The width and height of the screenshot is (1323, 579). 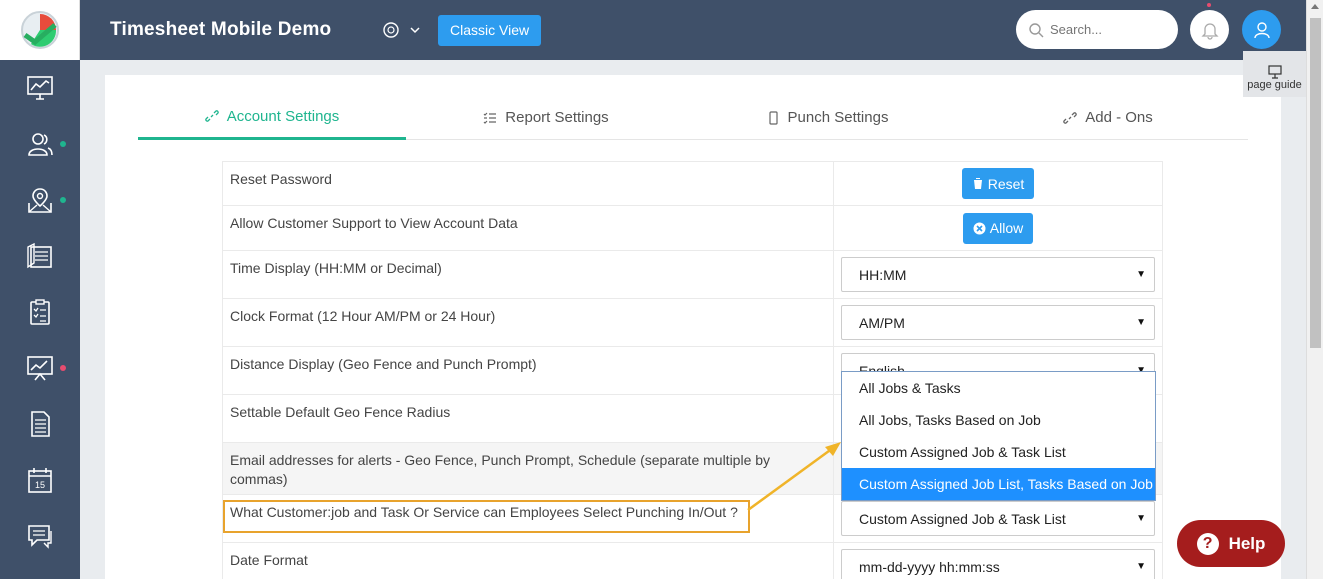 I want to click on sidebar-item-schedule: 15, so click(x=40, y=480).